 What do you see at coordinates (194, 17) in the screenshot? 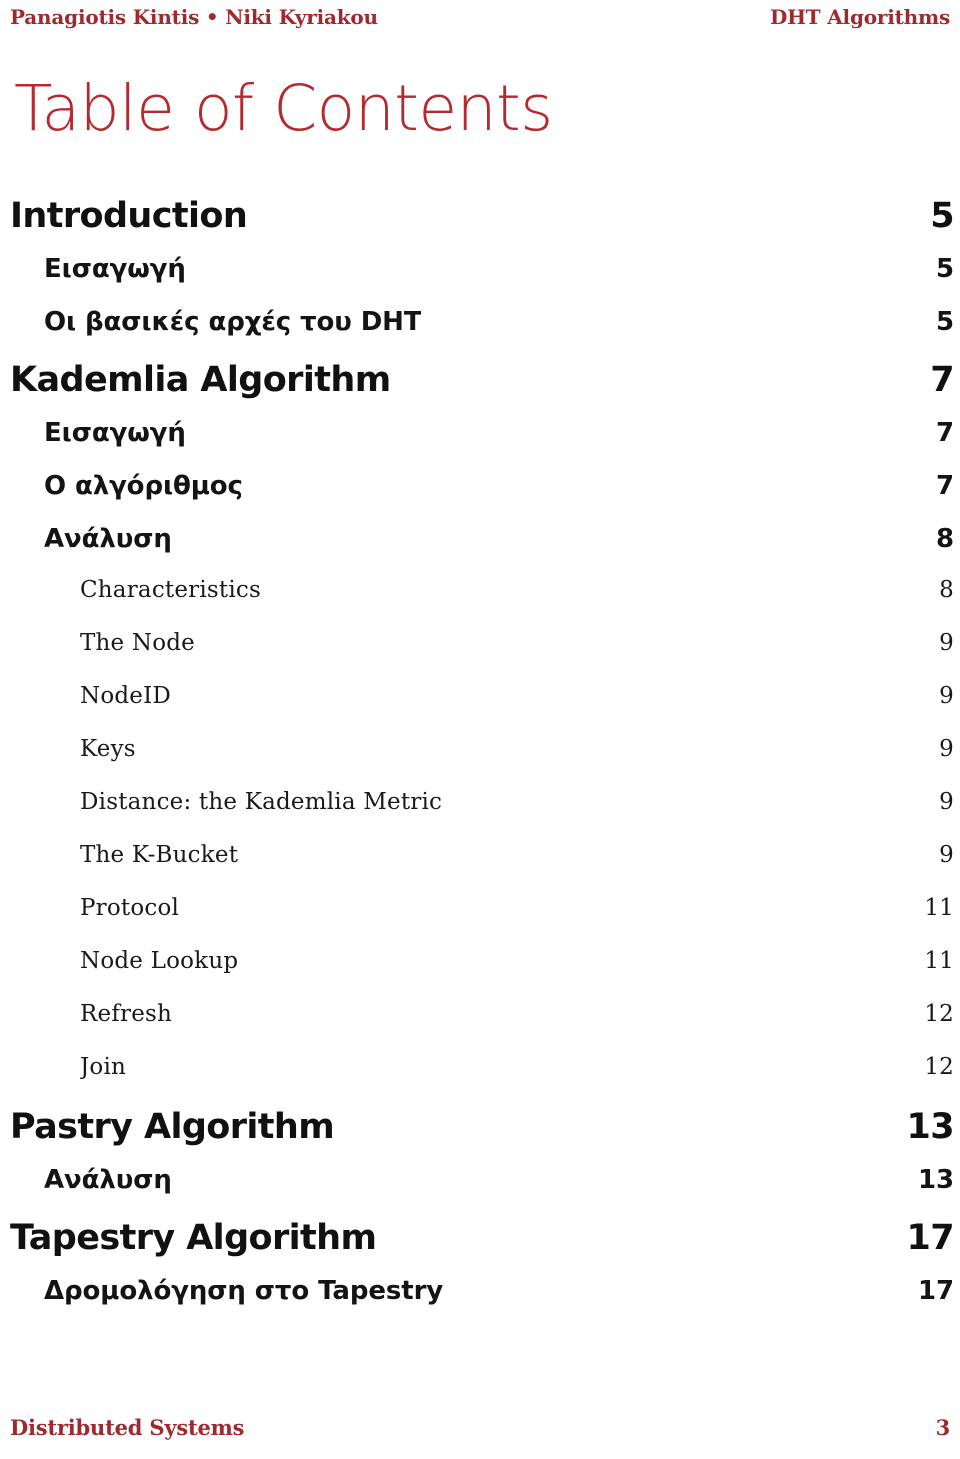
I see `header-authors: Panagiotis Kintis • Niki Kyriakou` at bounding box center [194, 17].